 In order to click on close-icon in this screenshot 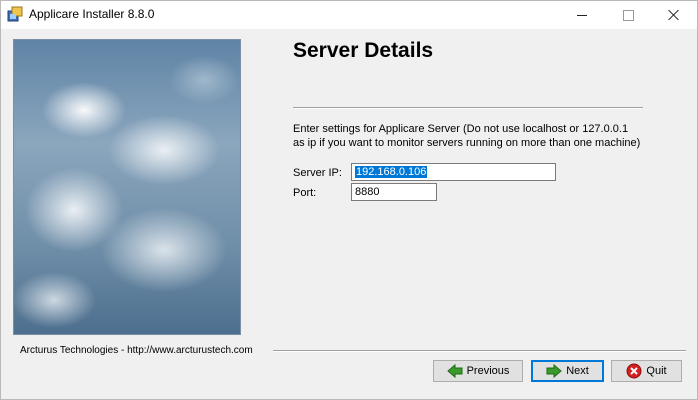, I will do `click(674, 15)`.